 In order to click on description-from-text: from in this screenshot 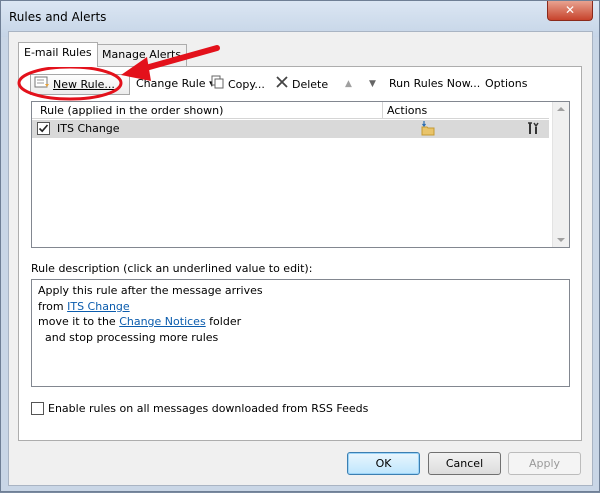, I will do `click(53, 306)`.